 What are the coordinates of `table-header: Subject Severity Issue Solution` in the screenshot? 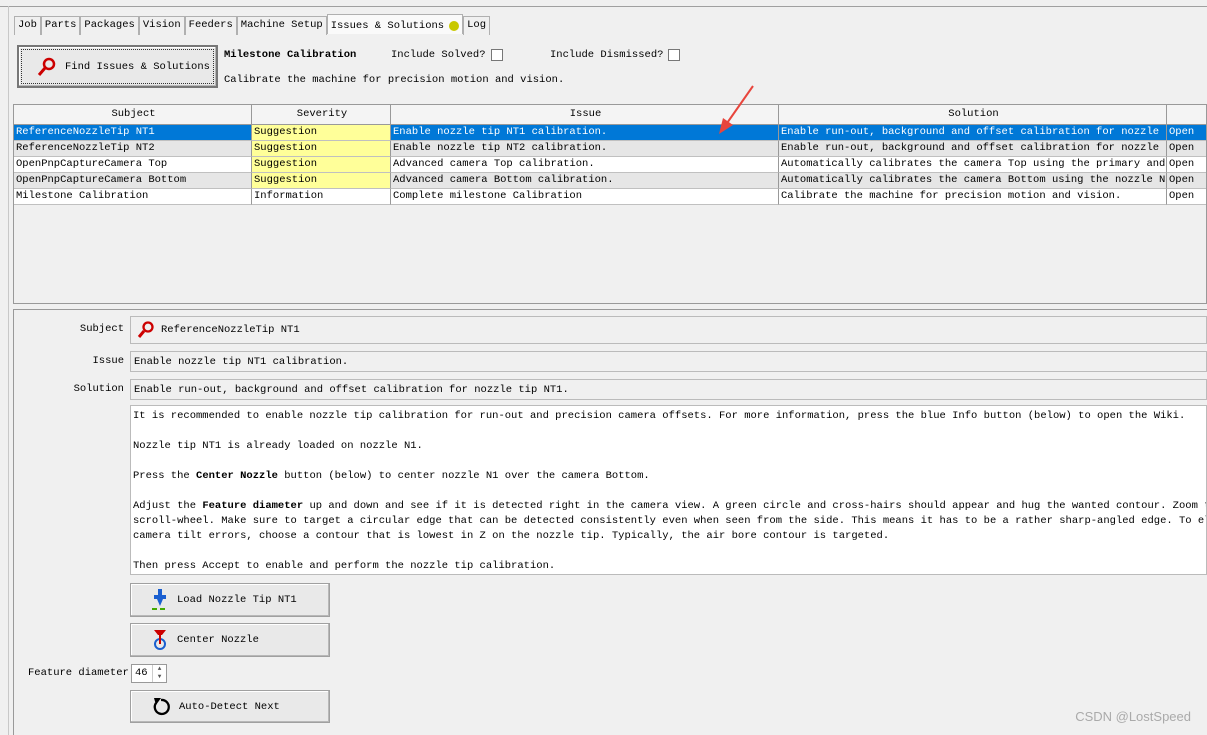 It's located at (610, 115).